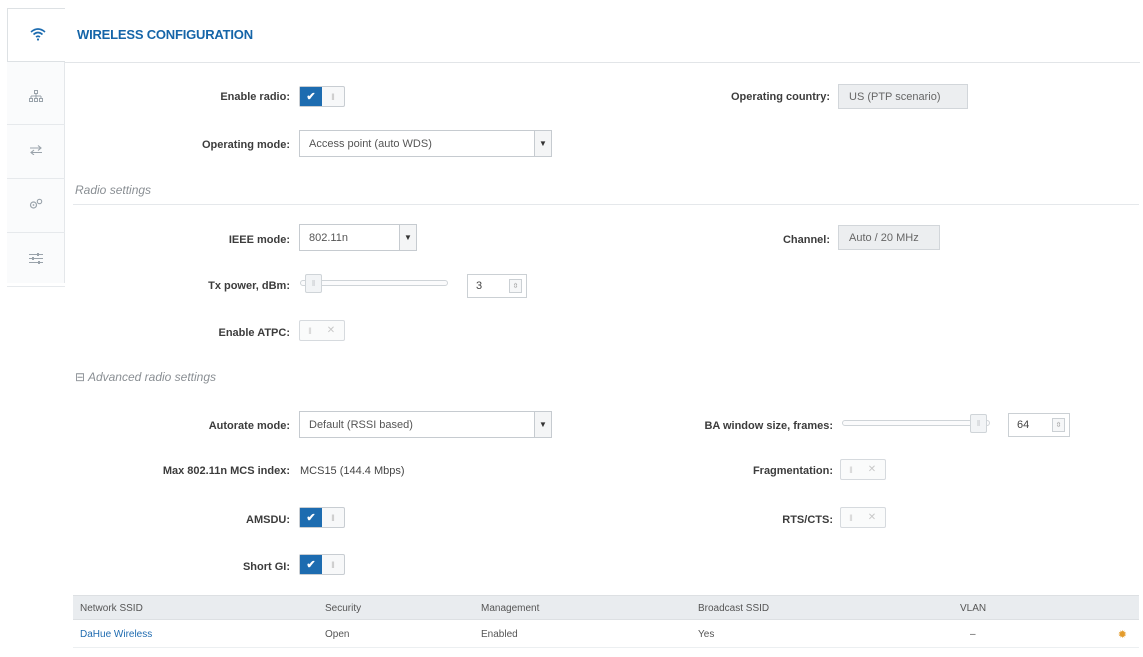 The height and width of the screenshot is (657, 1143). I want to click on sidebar-item-wireless, so click(37, 35).